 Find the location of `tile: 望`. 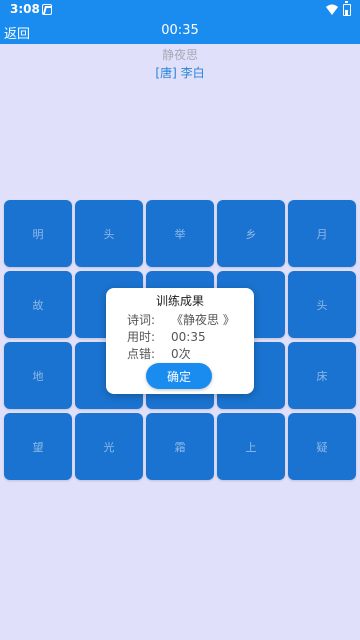

tile: 望 is located at coordinates (38, 446).